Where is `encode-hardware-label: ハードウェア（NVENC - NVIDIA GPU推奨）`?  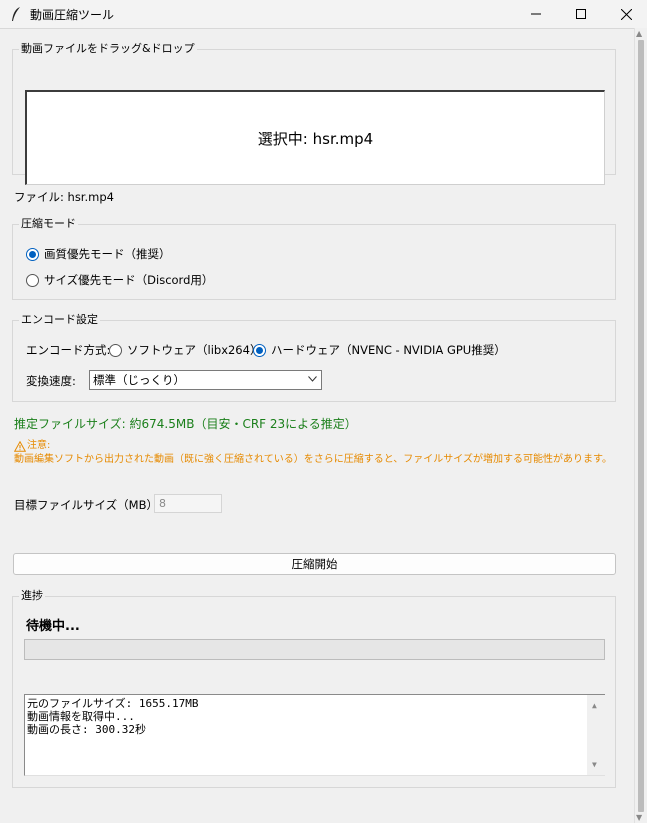
encode-hardware-label: ハードウェア（NVENC - NVIDIA GPU推奨） is located at coordinates (388, 350).